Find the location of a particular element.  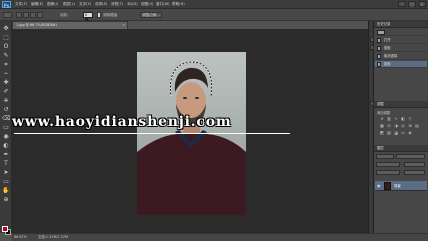

posterize-icon: ▨ is located at coordinates (389, 133).